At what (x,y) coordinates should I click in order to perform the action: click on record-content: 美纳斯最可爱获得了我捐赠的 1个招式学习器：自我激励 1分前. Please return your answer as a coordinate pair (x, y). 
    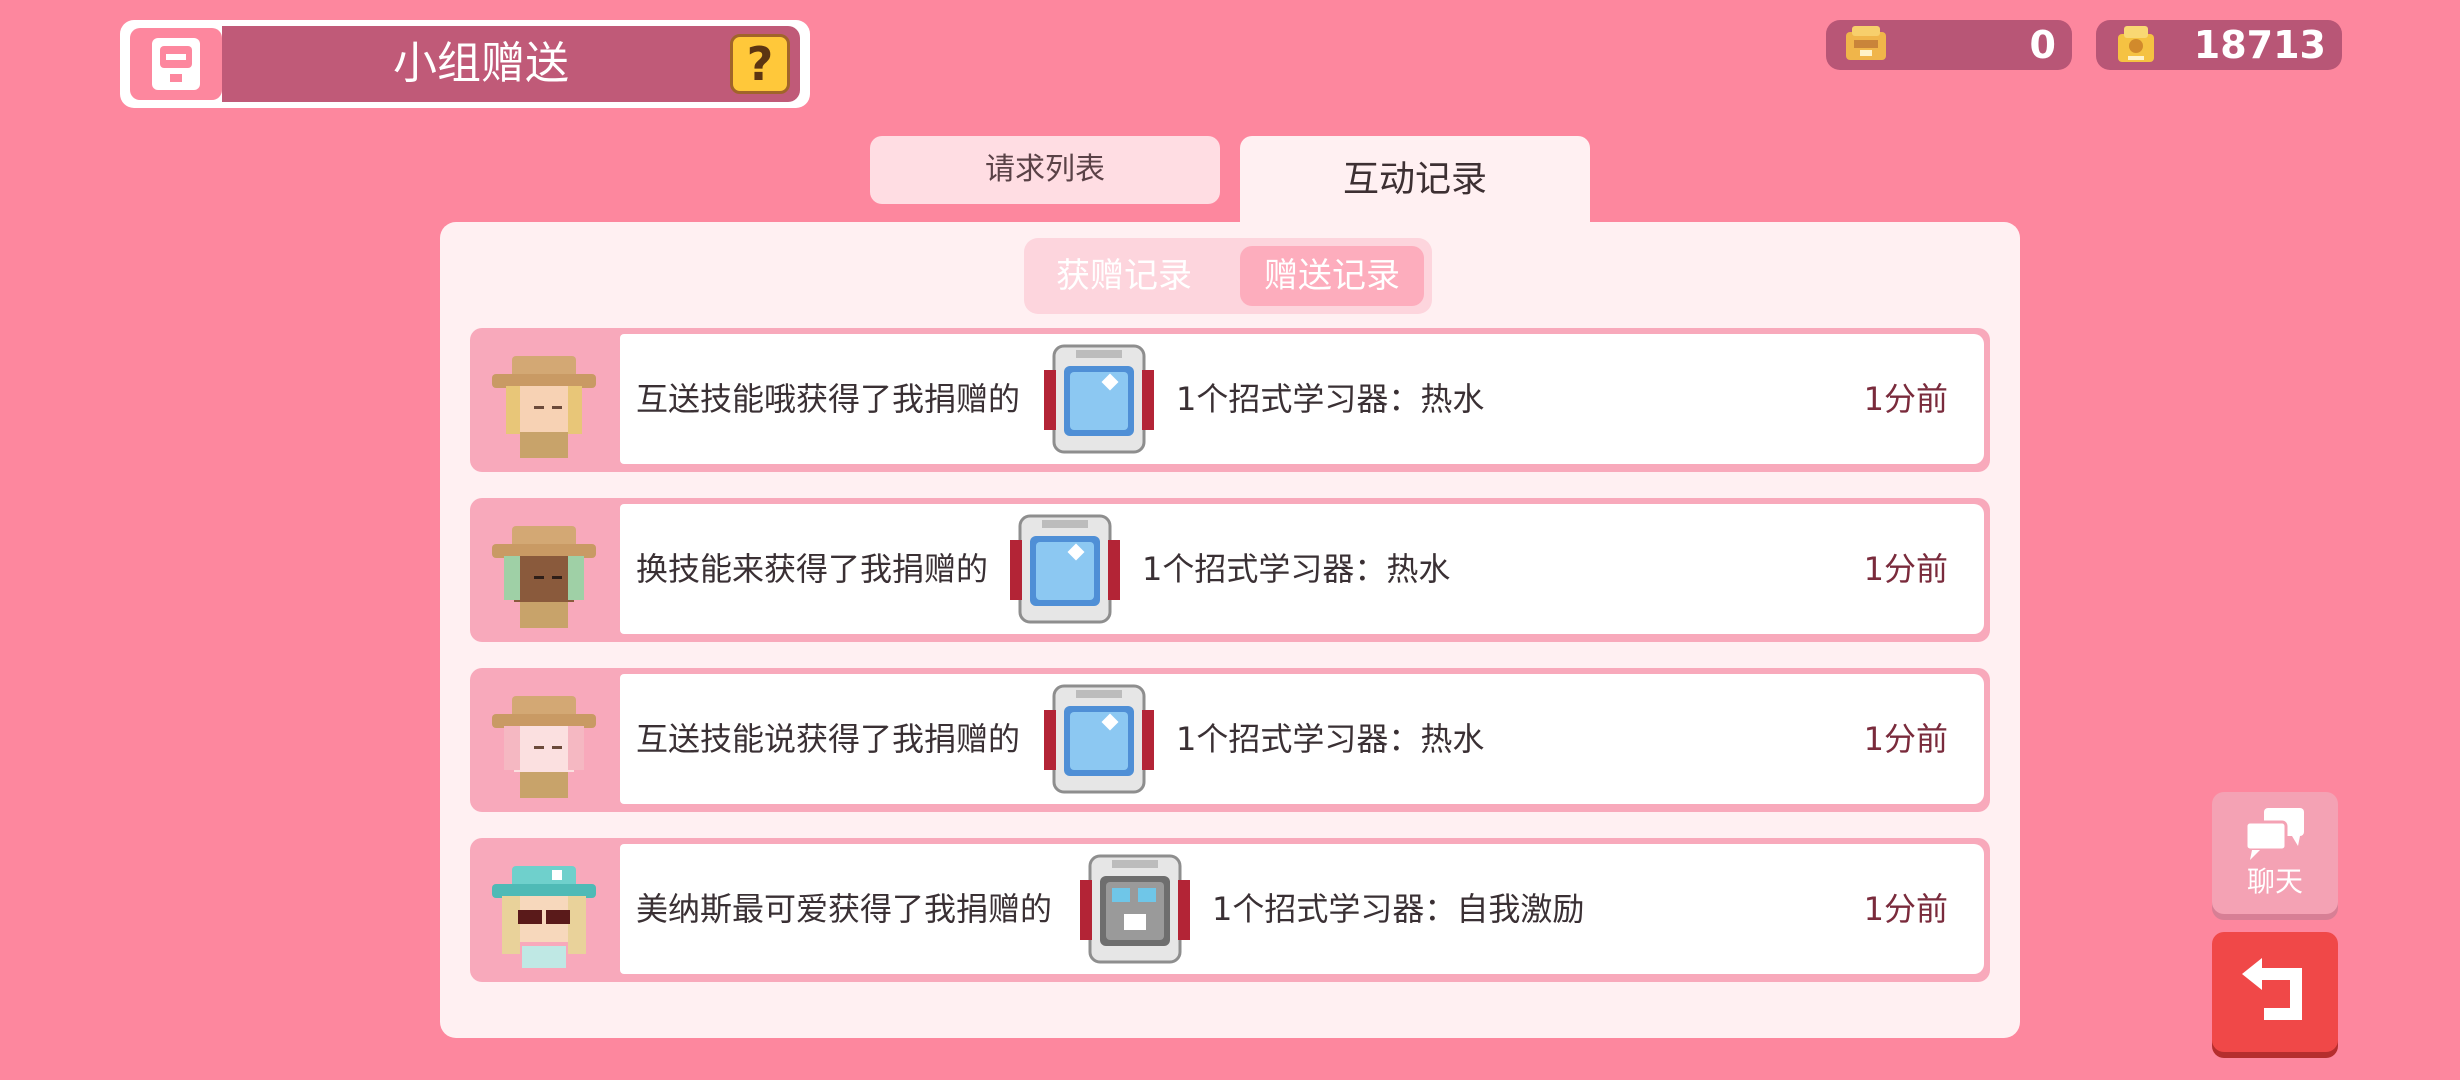
    Looking at the image, I should click on (1302, 909).